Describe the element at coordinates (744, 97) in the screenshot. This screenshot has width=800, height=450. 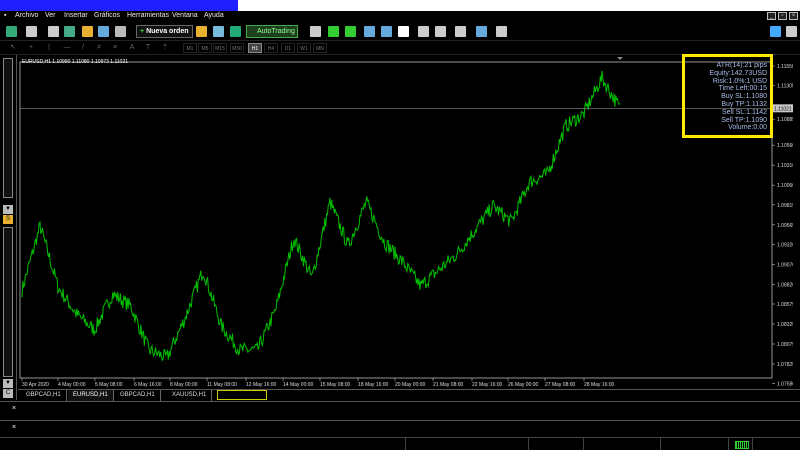
I see `buy-sl-value: Buy SL:1.1080` at that location.